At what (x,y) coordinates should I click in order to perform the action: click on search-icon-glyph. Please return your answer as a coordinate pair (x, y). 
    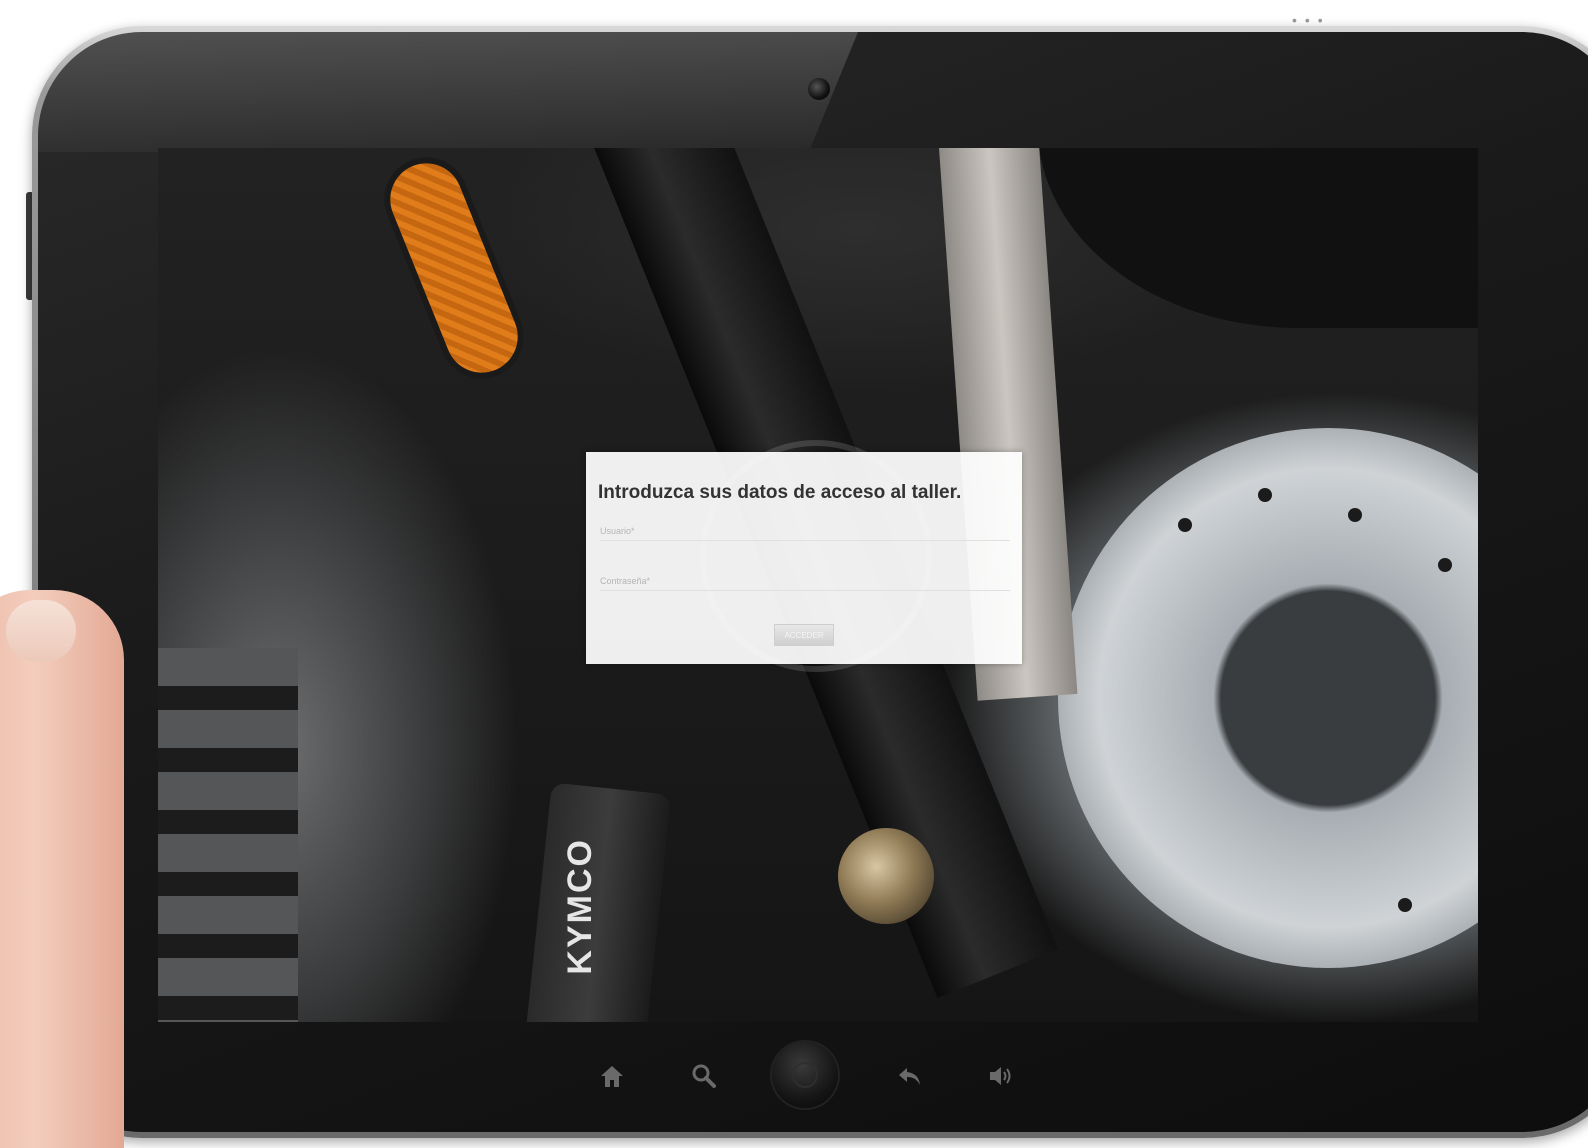
    Looking at the image, I should click on (704, 1076).